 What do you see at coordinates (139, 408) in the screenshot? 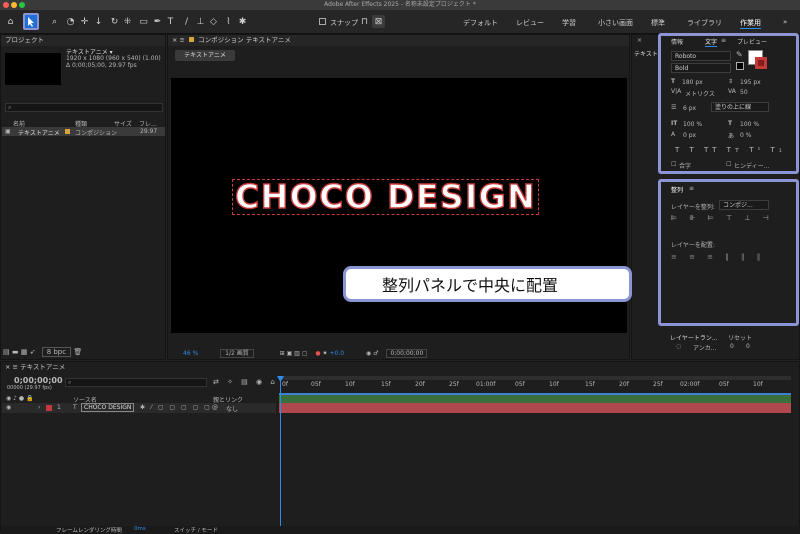
I see `layer-row: ◉ › 1 T CHOCO DESIGN ✱ ⁄ ▢ ▢ ▢ ▢ ▢ @ なし` at bounding box center [139, 408].